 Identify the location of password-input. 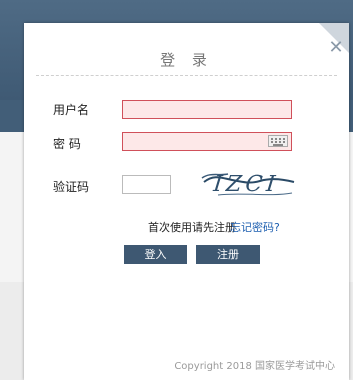
(207, 141).